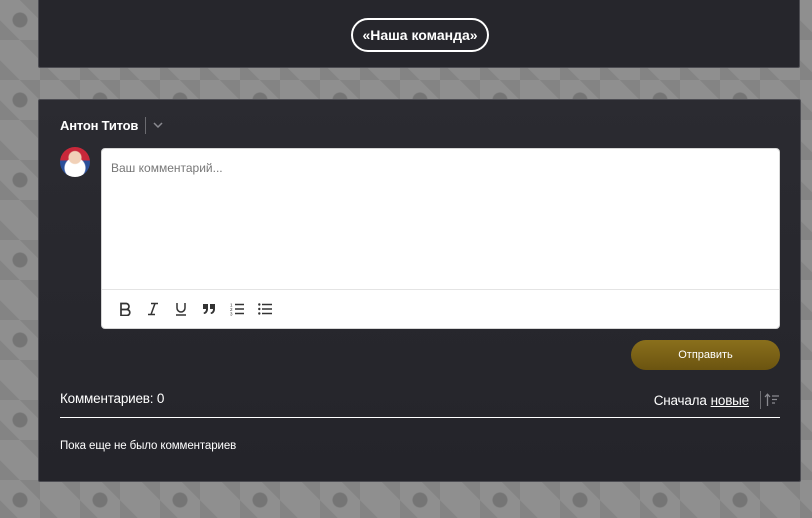 The image size is (812, 518). I want to click on our-team-button: «Наша команда», so click(420, 35).